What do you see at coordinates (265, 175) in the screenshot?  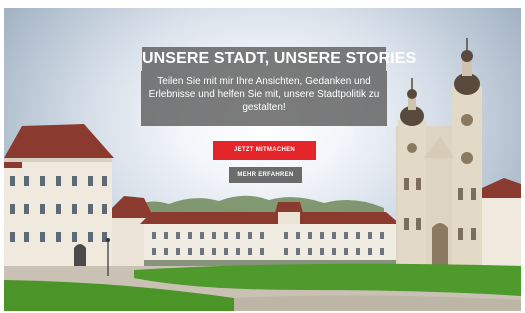 I see `mehr-erfahren-button: MEHR ERFAHREN` at bounding box center [265, 175].